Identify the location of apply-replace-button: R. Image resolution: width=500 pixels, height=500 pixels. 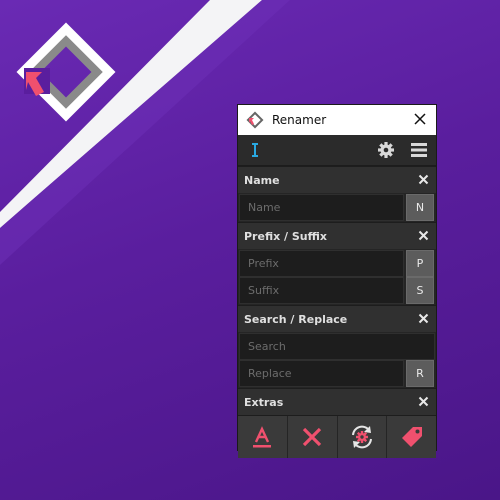
(420, 373).